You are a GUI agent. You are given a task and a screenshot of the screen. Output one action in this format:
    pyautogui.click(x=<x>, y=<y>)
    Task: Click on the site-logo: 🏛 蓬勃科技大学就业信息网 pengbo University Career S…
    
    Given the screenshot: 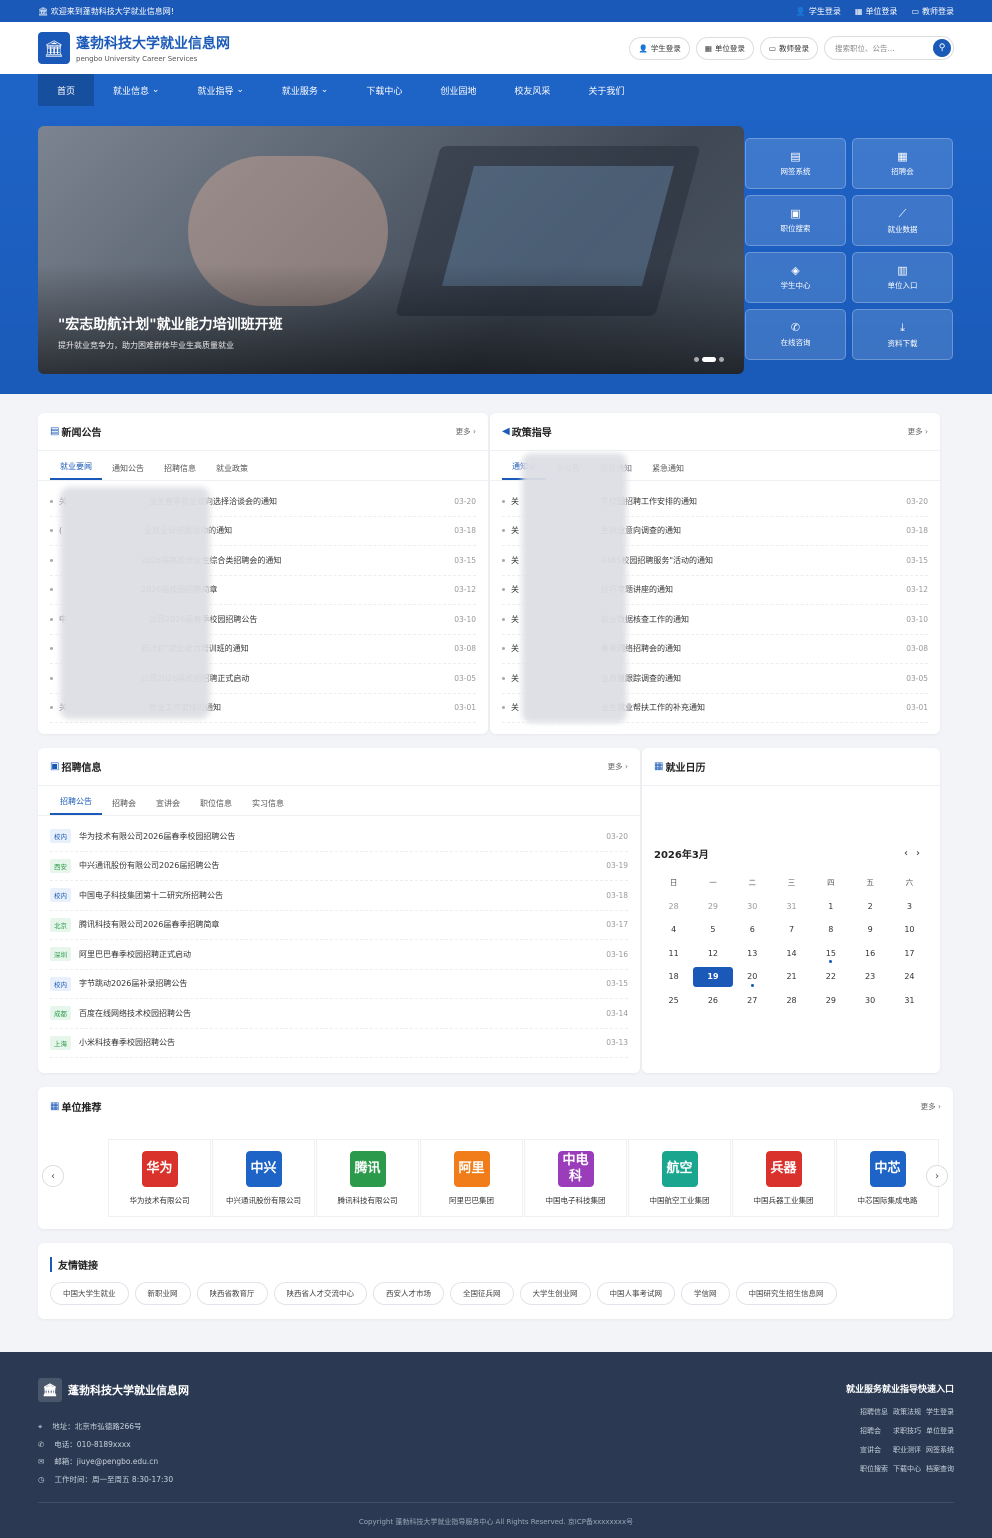 What is the action you would take?
    pyautogui.click(x=134, y=48)
    